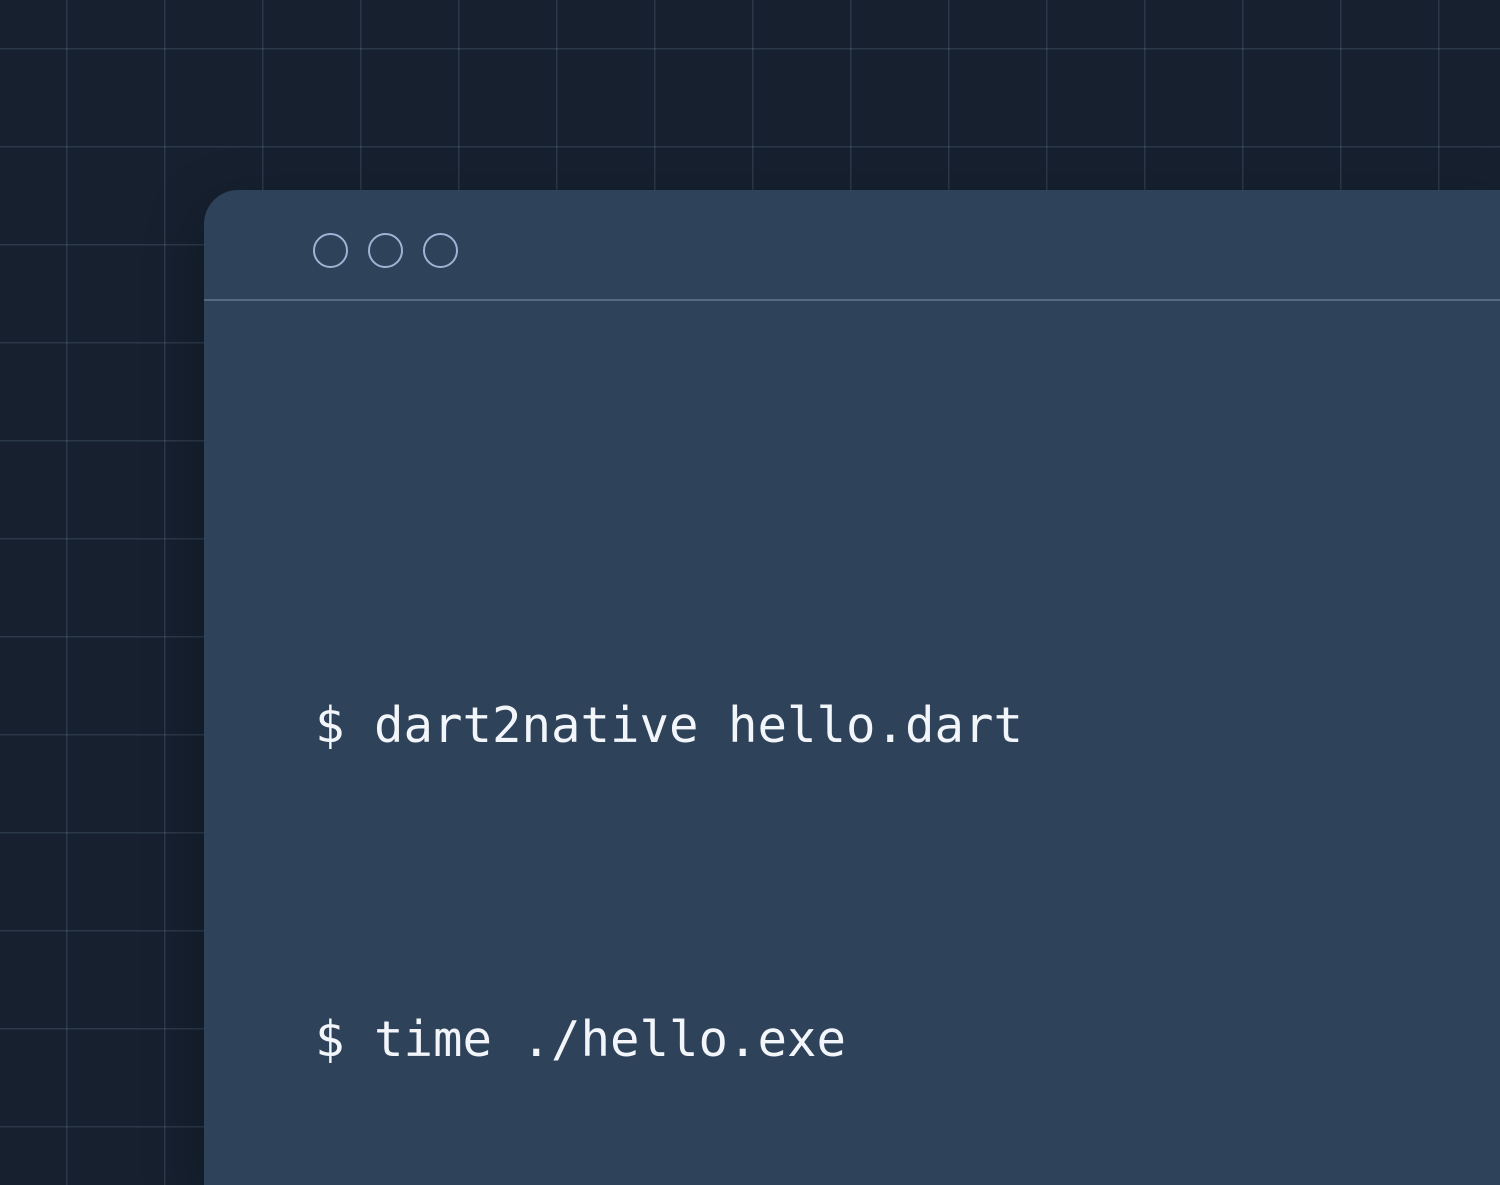  Describe the element at coordinates (852, 245) in the screenshot. I see `terminal-titlebar` at that location.